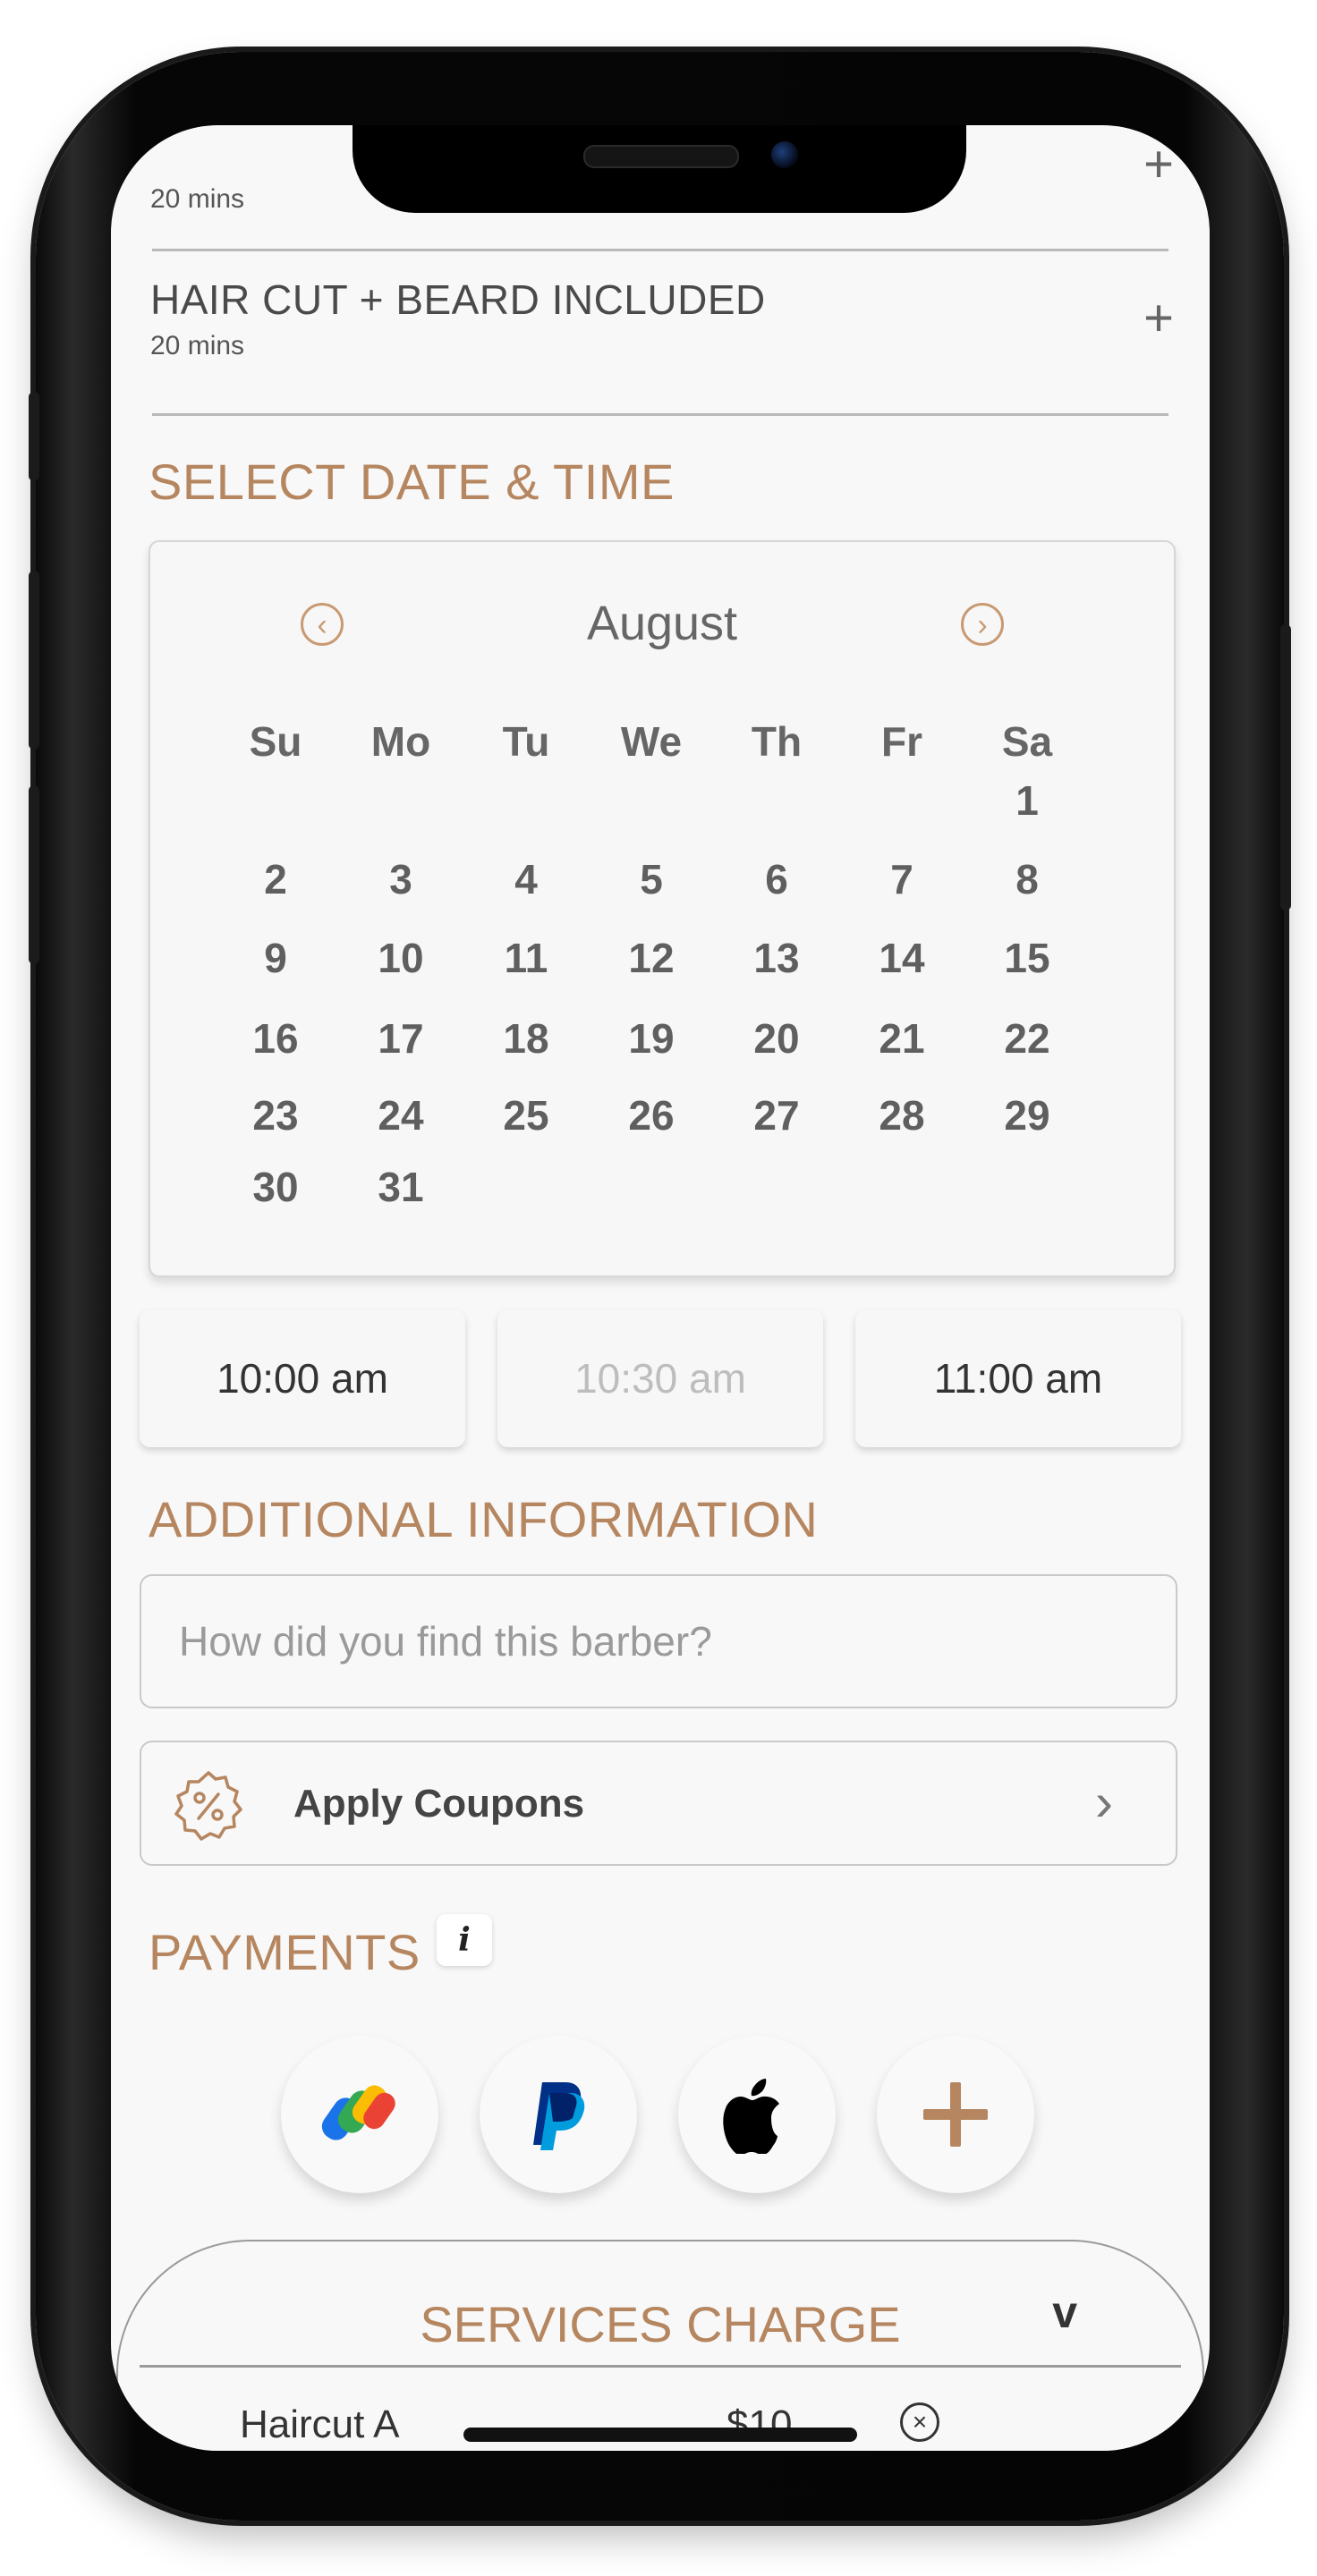  I want to click on weekday-label: Fr, so click(901, 741).